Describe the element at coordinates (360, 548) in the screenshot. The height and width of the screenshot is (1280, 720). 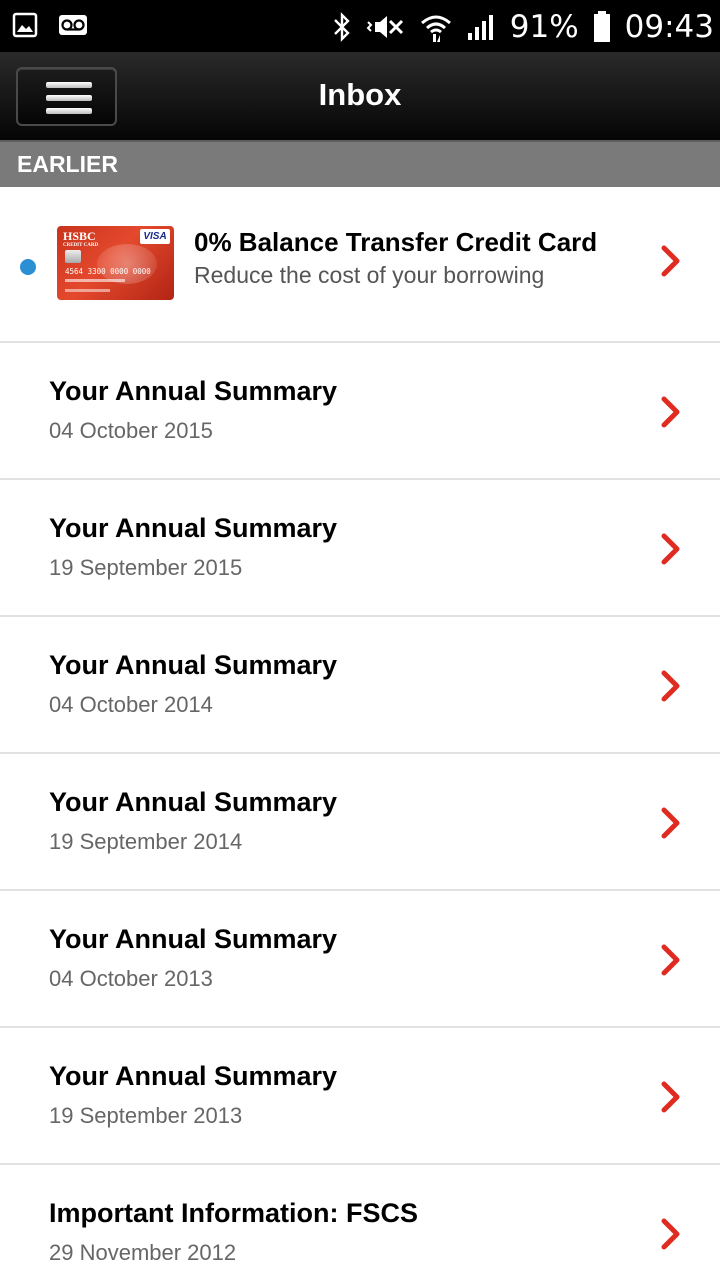
I see `list-item: Your Annual Summary 19 September 2015` at that location.